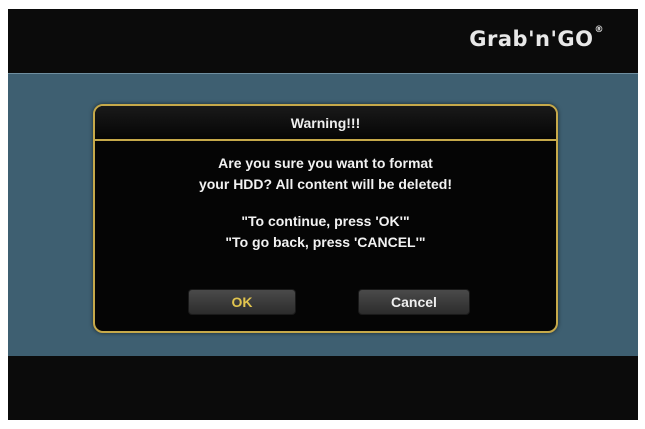 This screenshot has width=645, height=429. I want to click on message-line-2: your HDD? All content will be deleted!, so click(325, 184).